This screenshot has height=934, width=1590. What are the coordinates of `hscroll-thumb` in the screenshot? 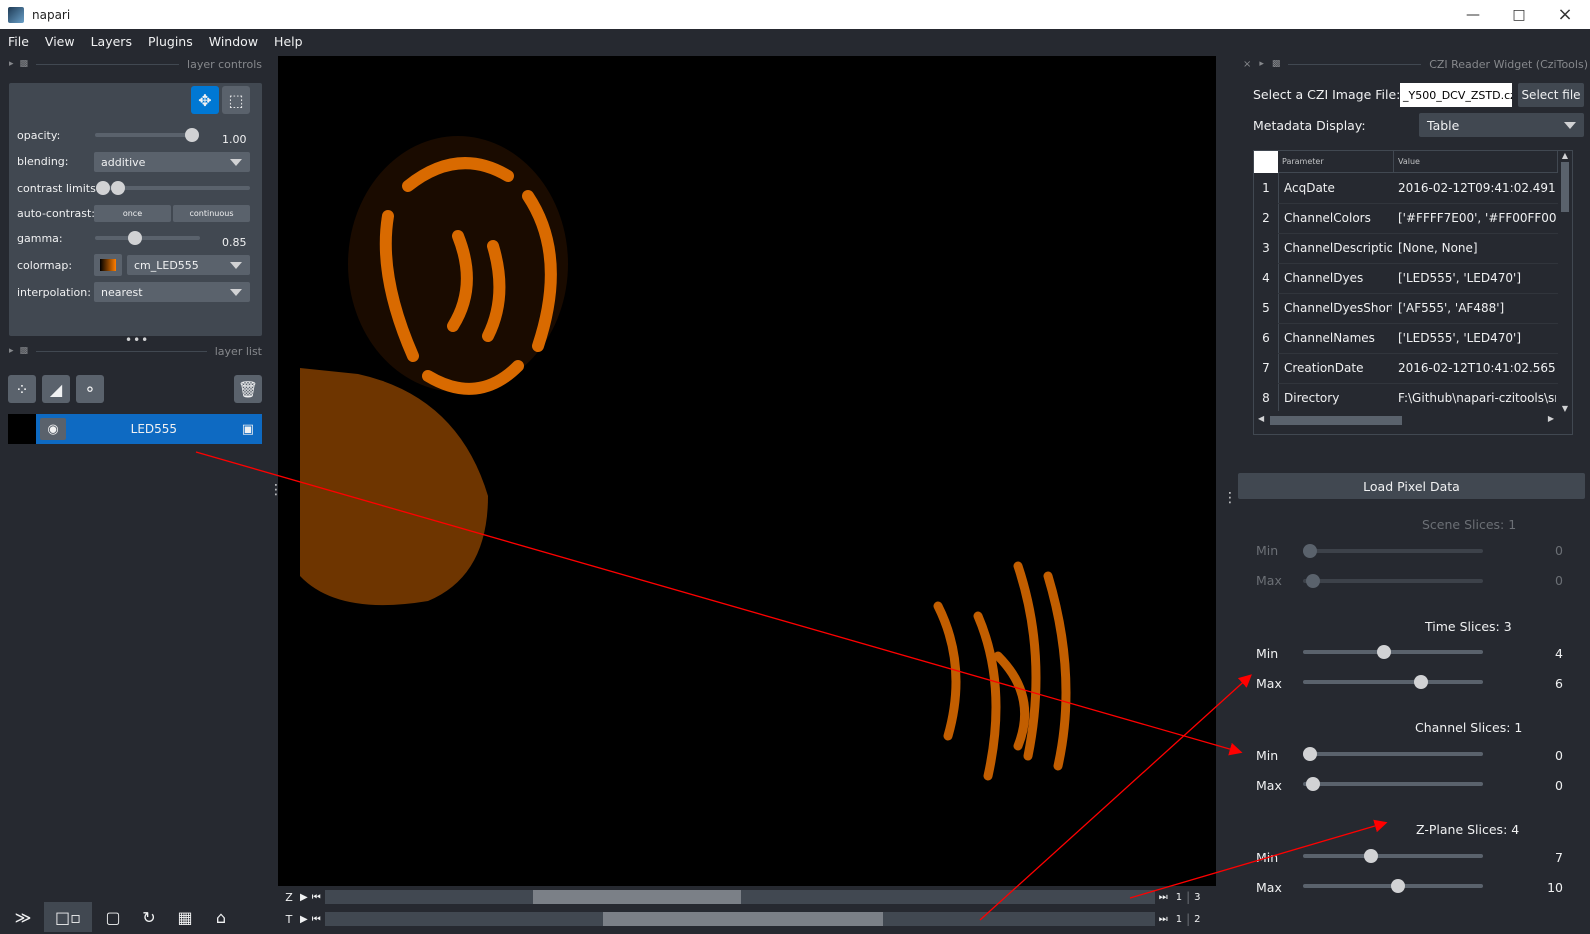 It's located at (1336, 420).